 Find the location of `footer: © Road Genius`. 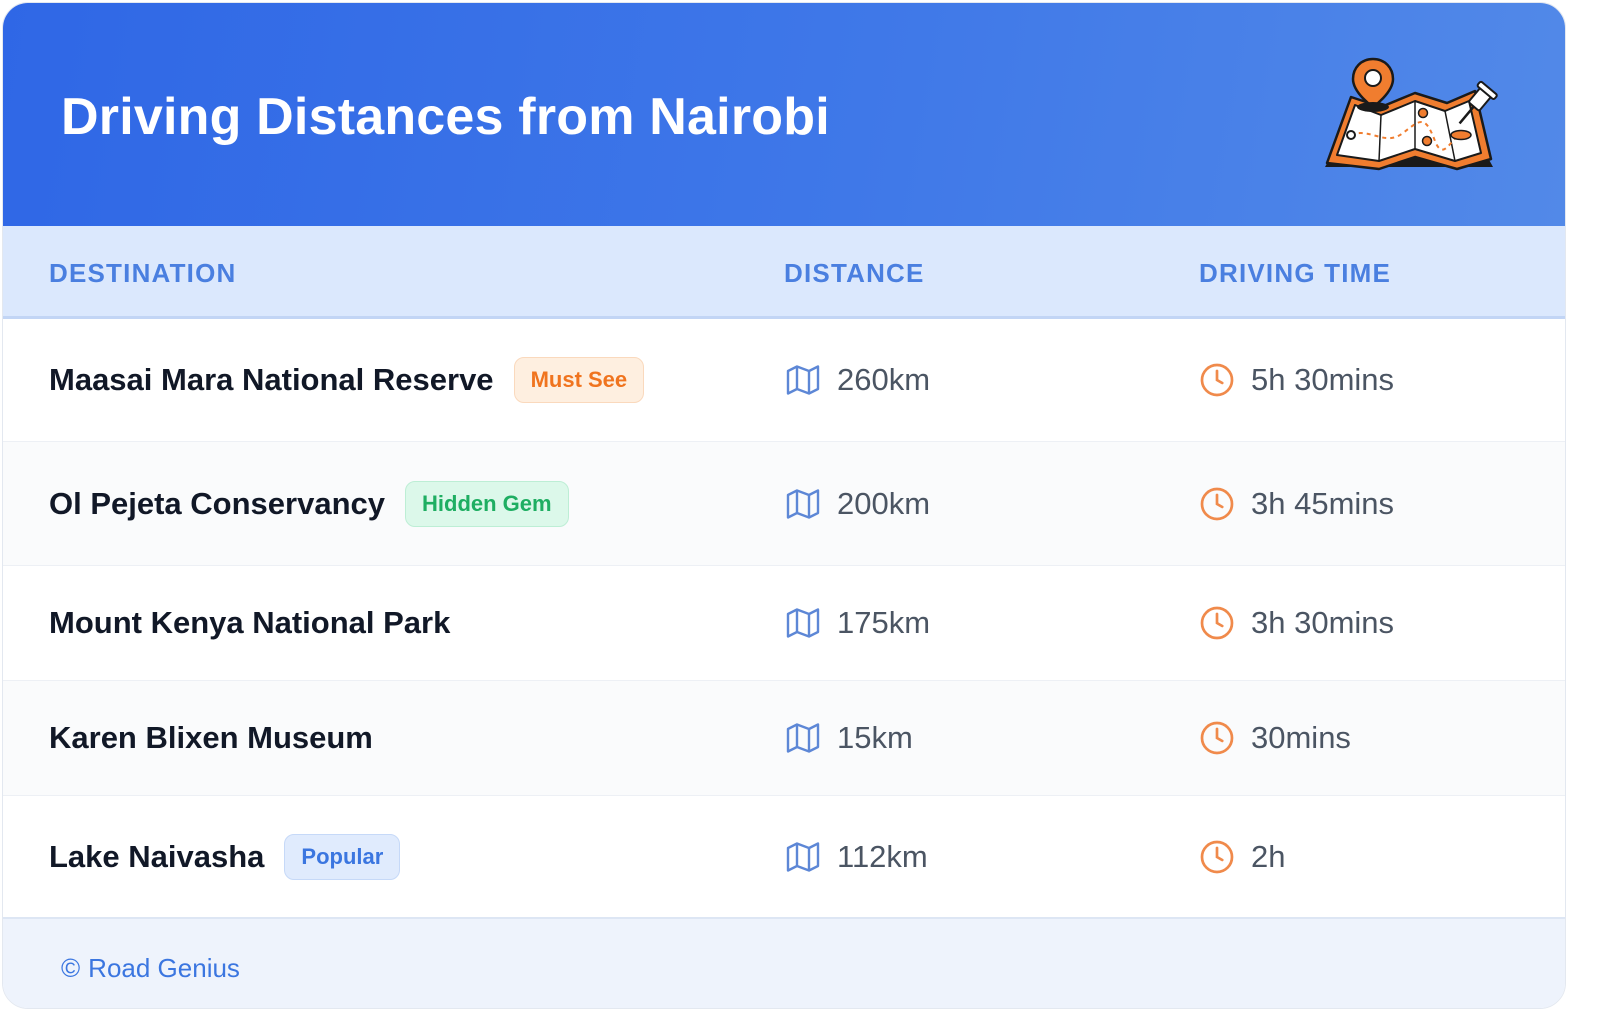

footer: © Road Genius is located at coordinates (784, 962).